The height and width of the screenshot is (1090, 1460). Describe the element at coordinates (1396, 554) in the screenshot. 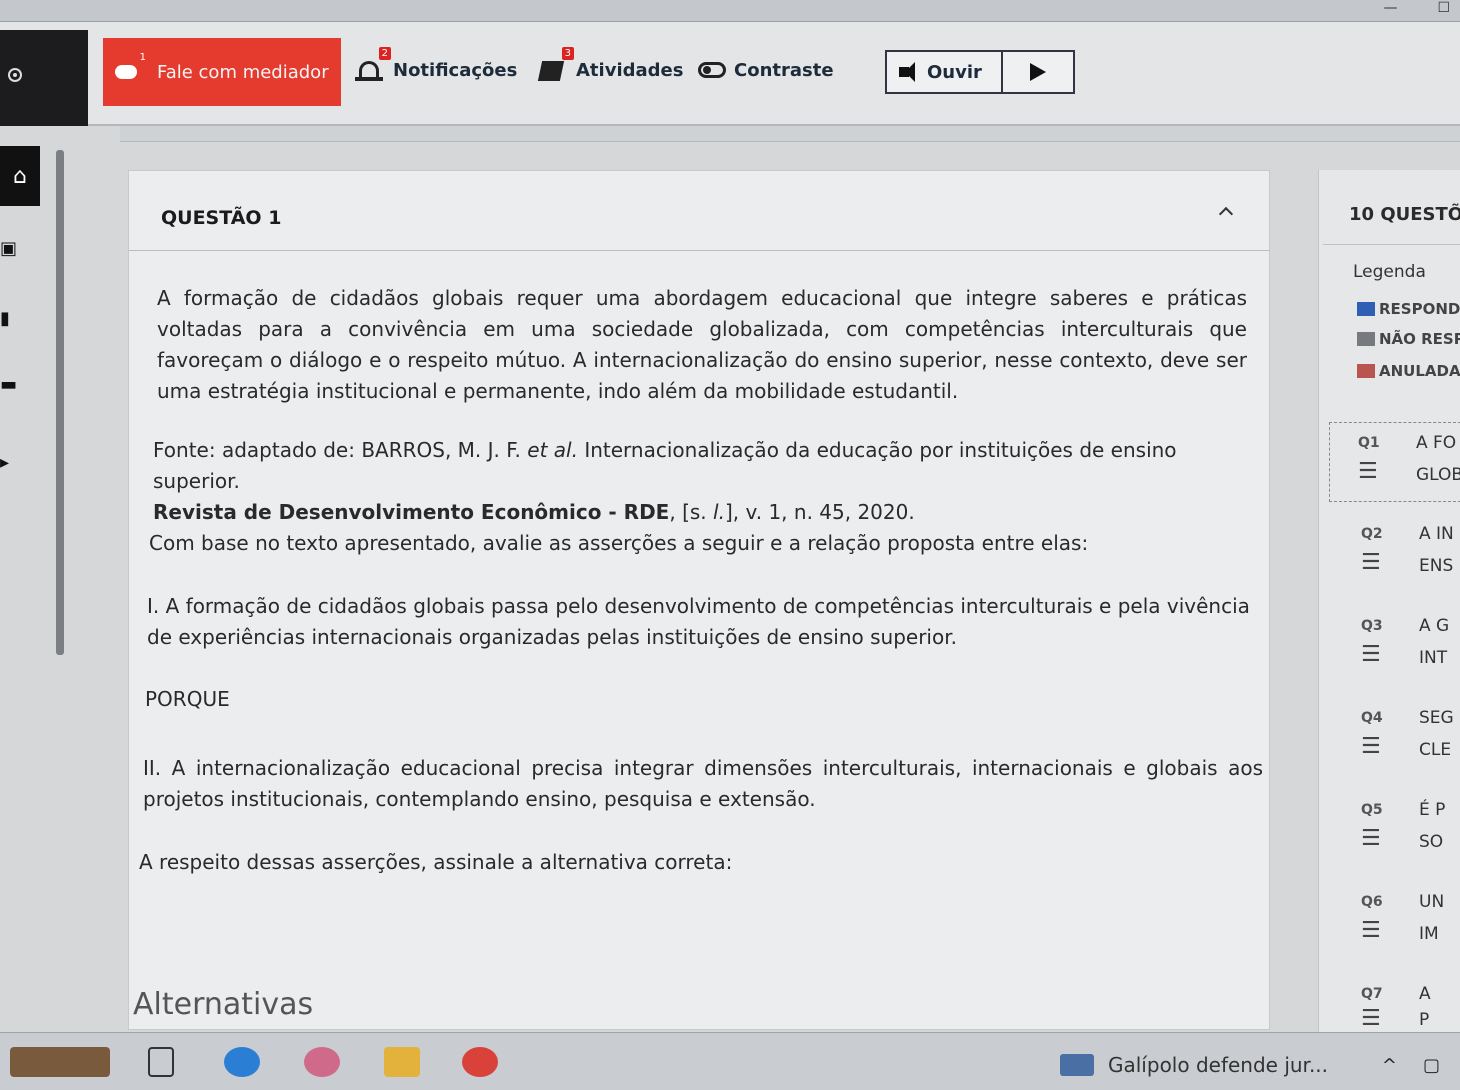

I see `question-list-item: Q2 ☰ A IN ENS` at that location.